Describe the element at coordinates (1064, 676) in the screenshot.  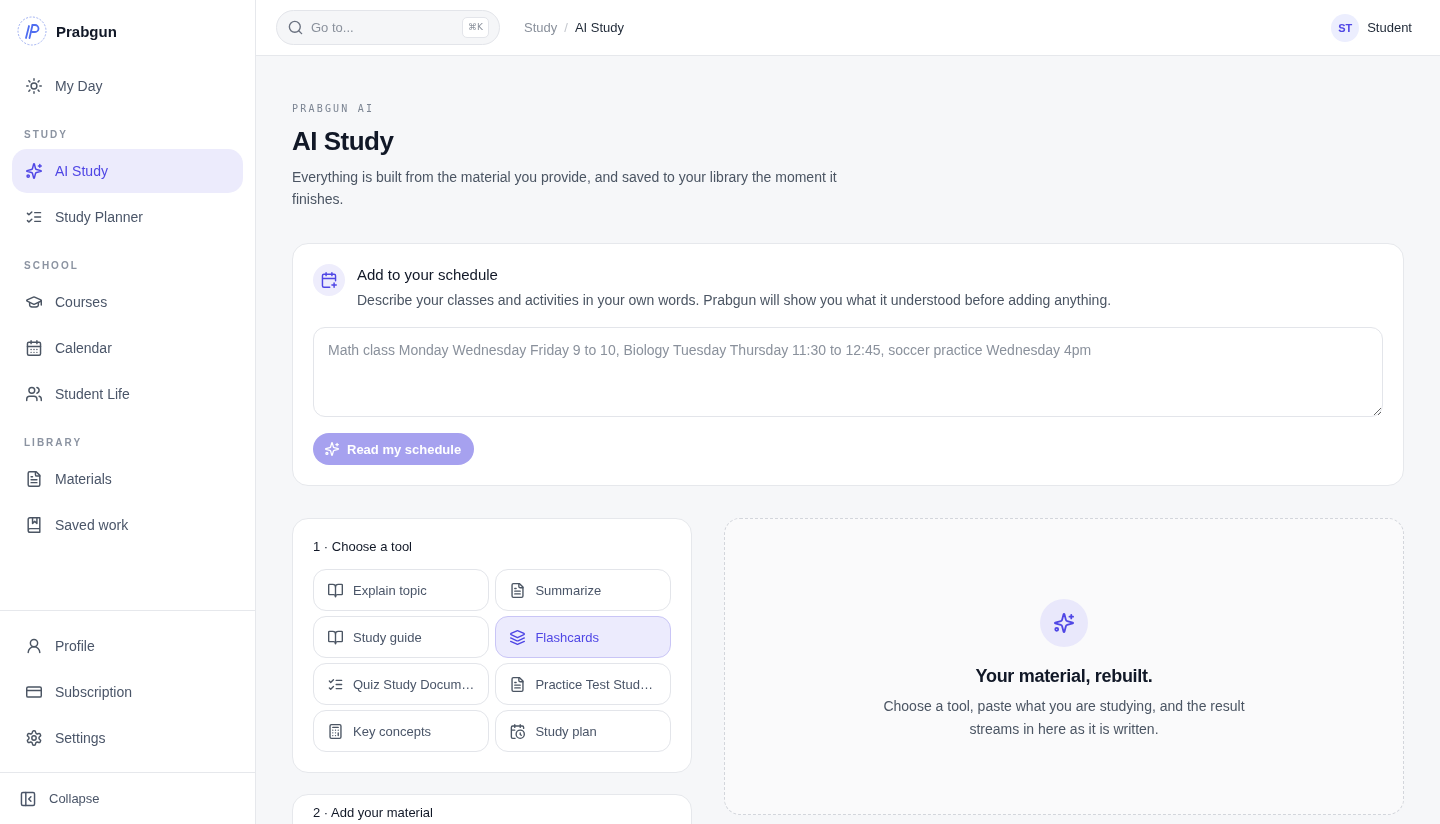
I see `empty-state-title: Your material, rebuilt.` at that location.